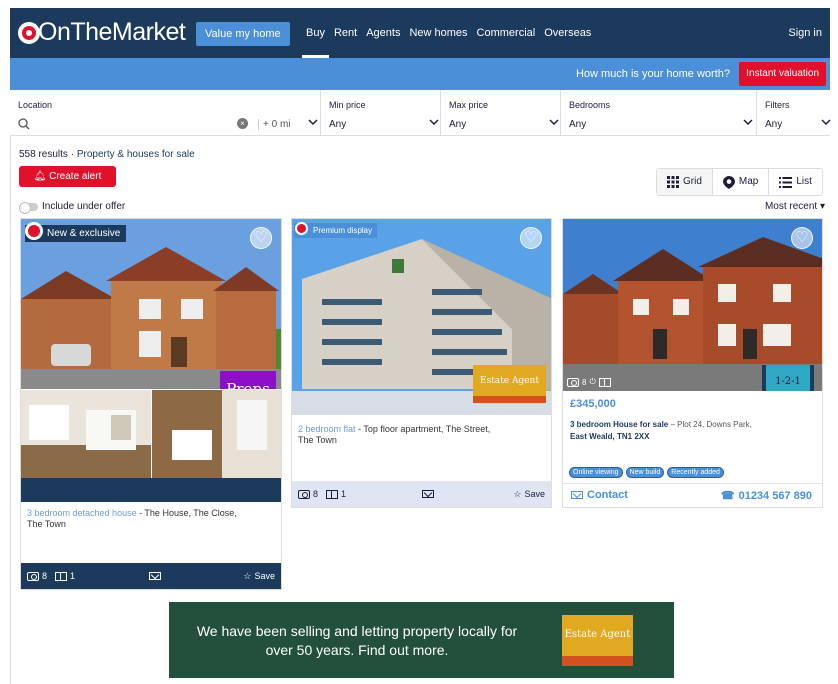  What do you see at coordinates (243, 34) in the screenshot?
I see `value-my-home-button: Value my home` at bounding box center [243, 34].